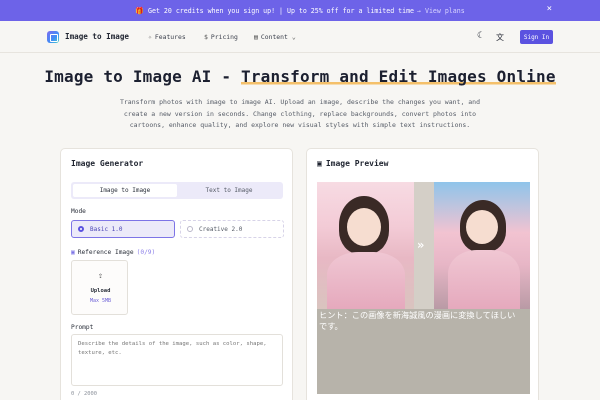 This screenshot has width=600, height=400. I want to click on tab-text-to-image: Text to Image, so click(229, 190).